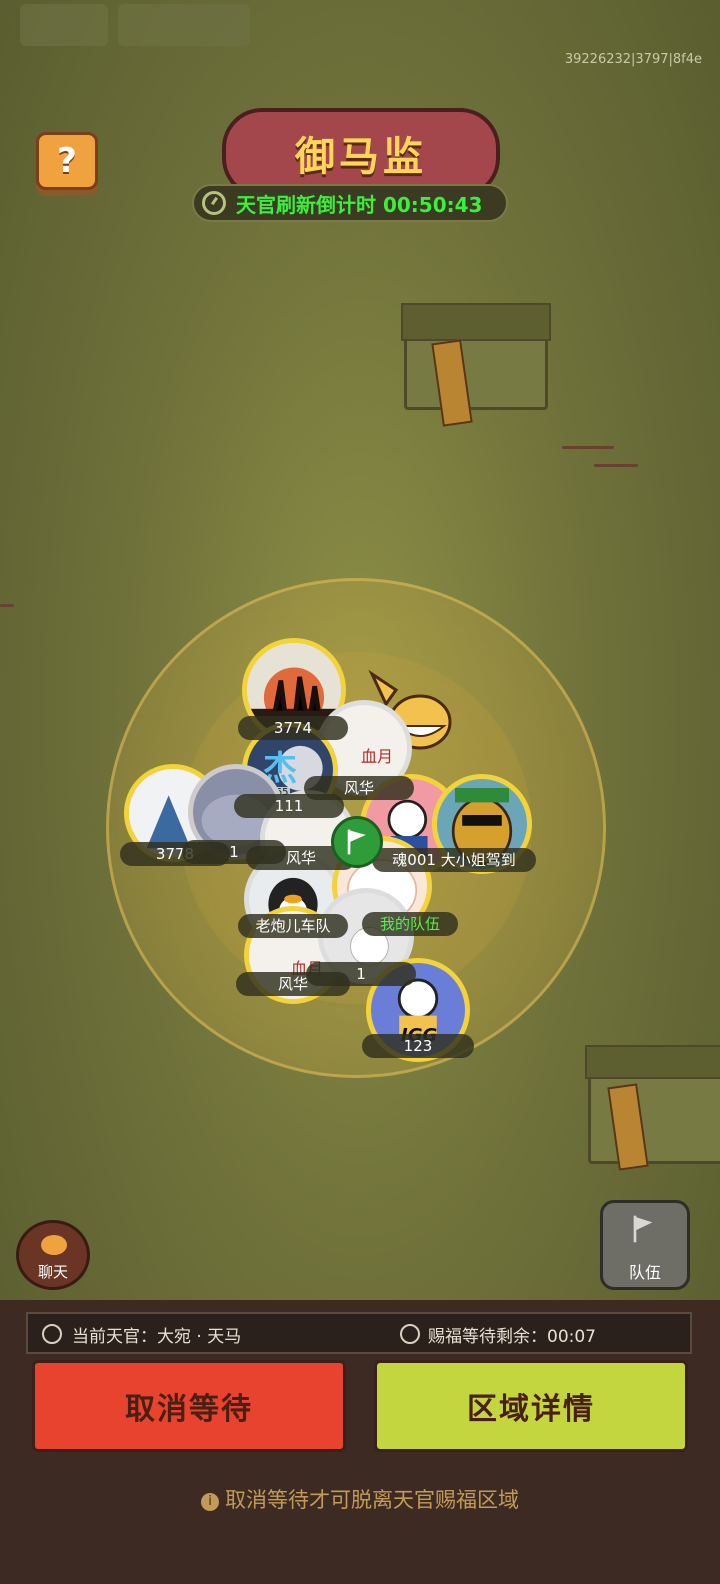  Describe the element at coordinates (454, 860) in the screenshot. I see `player-name: 魂001 大小姐驾到` at that location.